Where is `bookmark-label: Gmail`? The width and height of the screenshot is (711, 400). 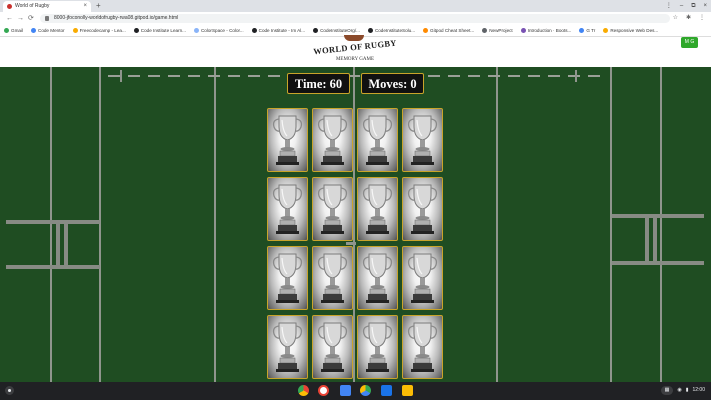
bookmark-label: Gmail is located at coordinates (17, 30).